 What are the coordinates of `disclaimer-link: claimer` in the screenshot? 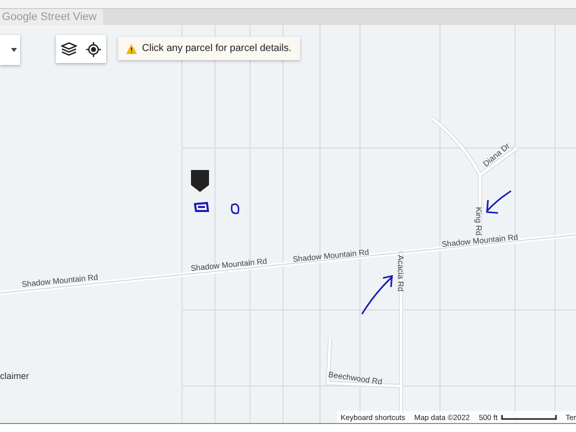 It's located at (15, 376).